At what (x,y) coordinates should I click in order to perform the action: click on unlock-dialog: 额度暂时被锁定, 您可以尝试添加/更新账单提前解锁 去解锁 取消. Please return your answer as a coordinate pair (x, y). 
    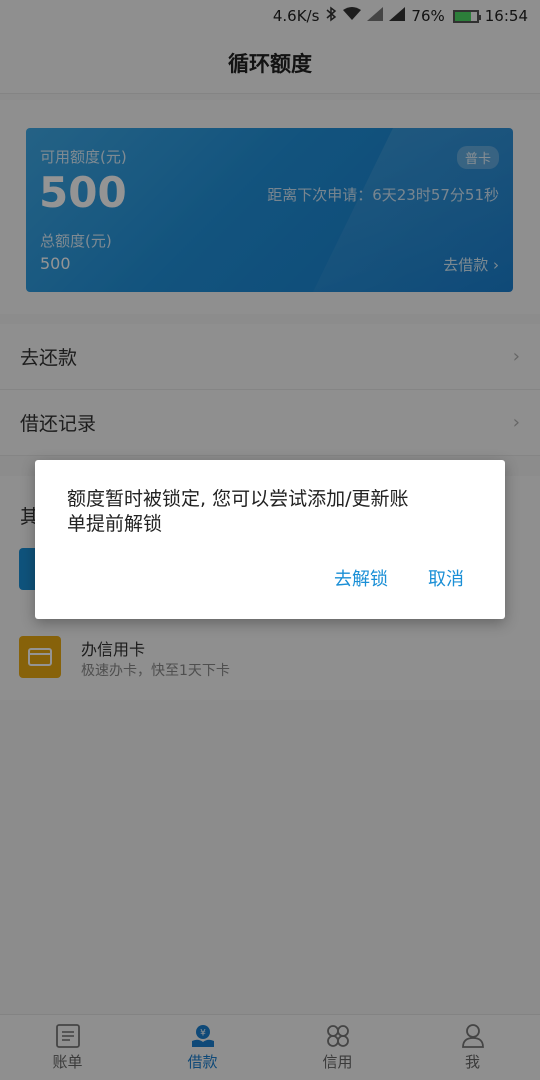
    Looking at the image, I should click on (270, 539).